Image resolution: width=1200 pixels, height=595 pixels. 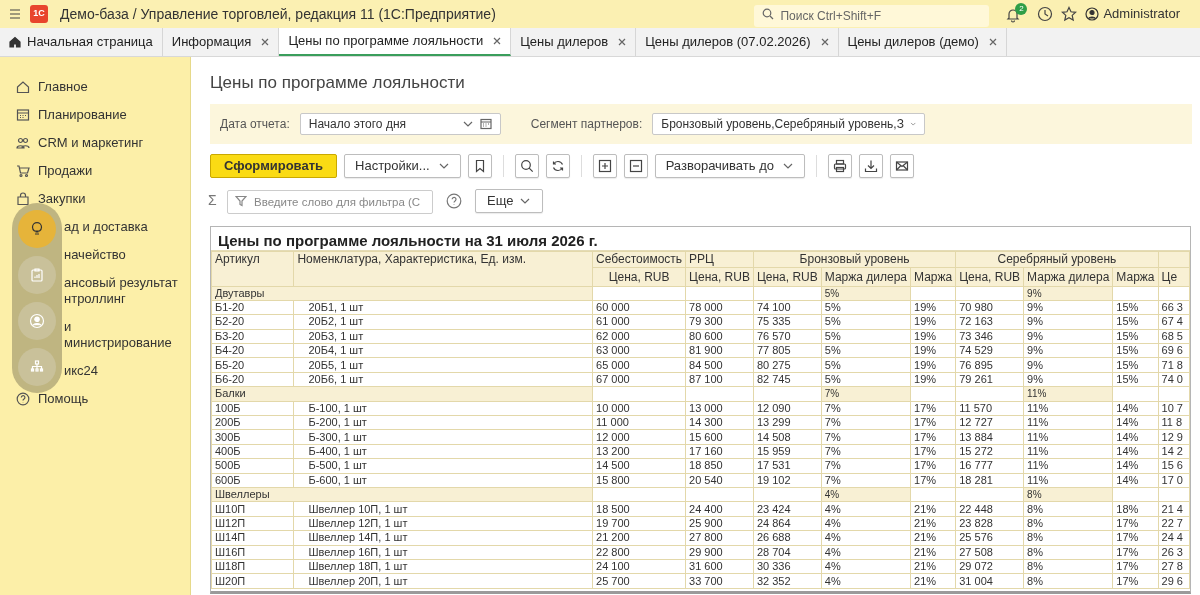 What do you see at coordinates (1172, 408) in the screenshot?
I see `table-cell: 10 7` at bounding box center [1172, 408].